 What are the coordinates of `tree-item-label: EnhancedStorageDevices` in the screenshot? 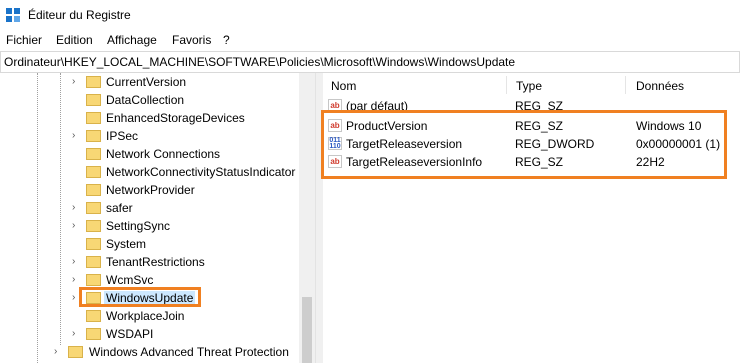 It's located at (175, 118).